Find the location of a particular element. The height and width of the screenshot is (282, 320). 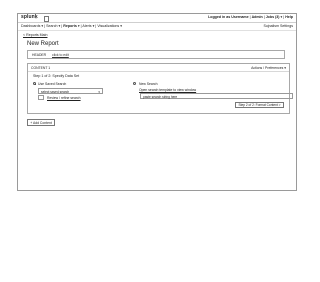

add-content-button: + Add Content is located at coordinates (41, 122).